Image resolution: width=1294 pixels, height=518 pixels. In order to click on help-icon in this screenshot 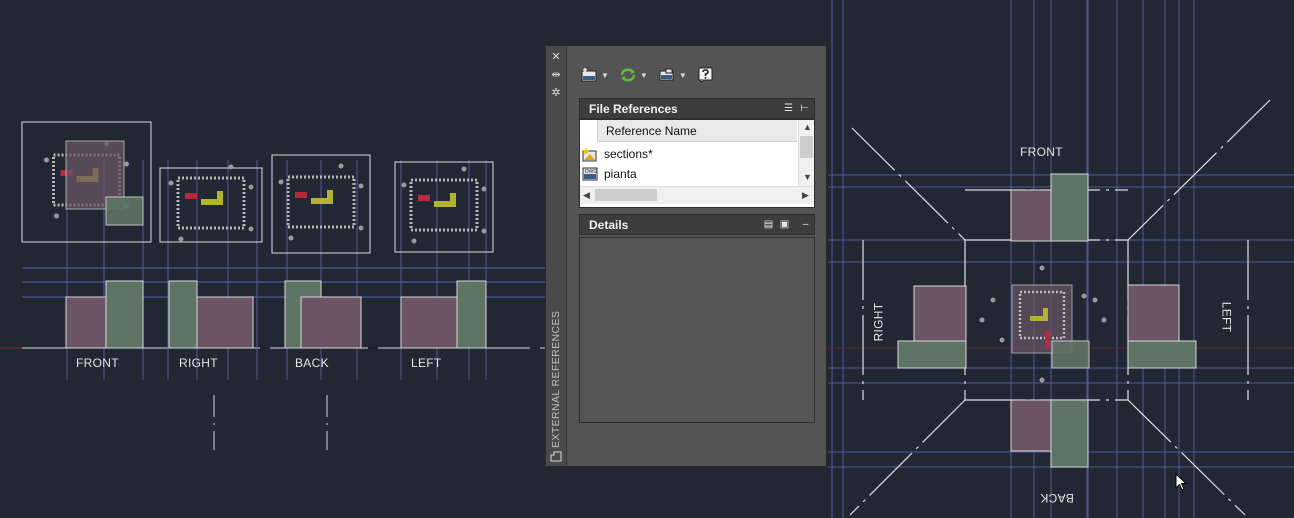, I will do `click(706, 75)`.